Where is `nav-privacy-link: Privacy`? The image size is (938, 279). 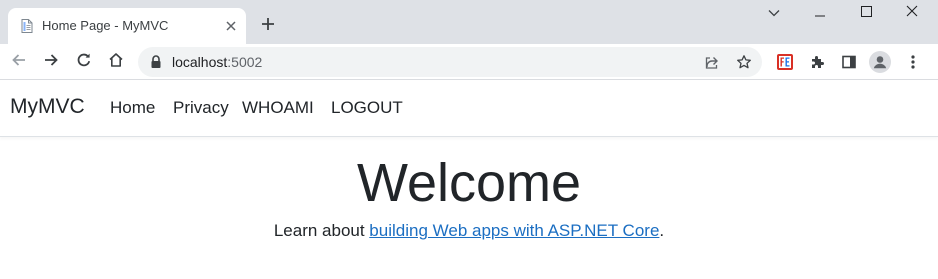
nav-privacy-link: Privacy is located at coordinates (201, 108).